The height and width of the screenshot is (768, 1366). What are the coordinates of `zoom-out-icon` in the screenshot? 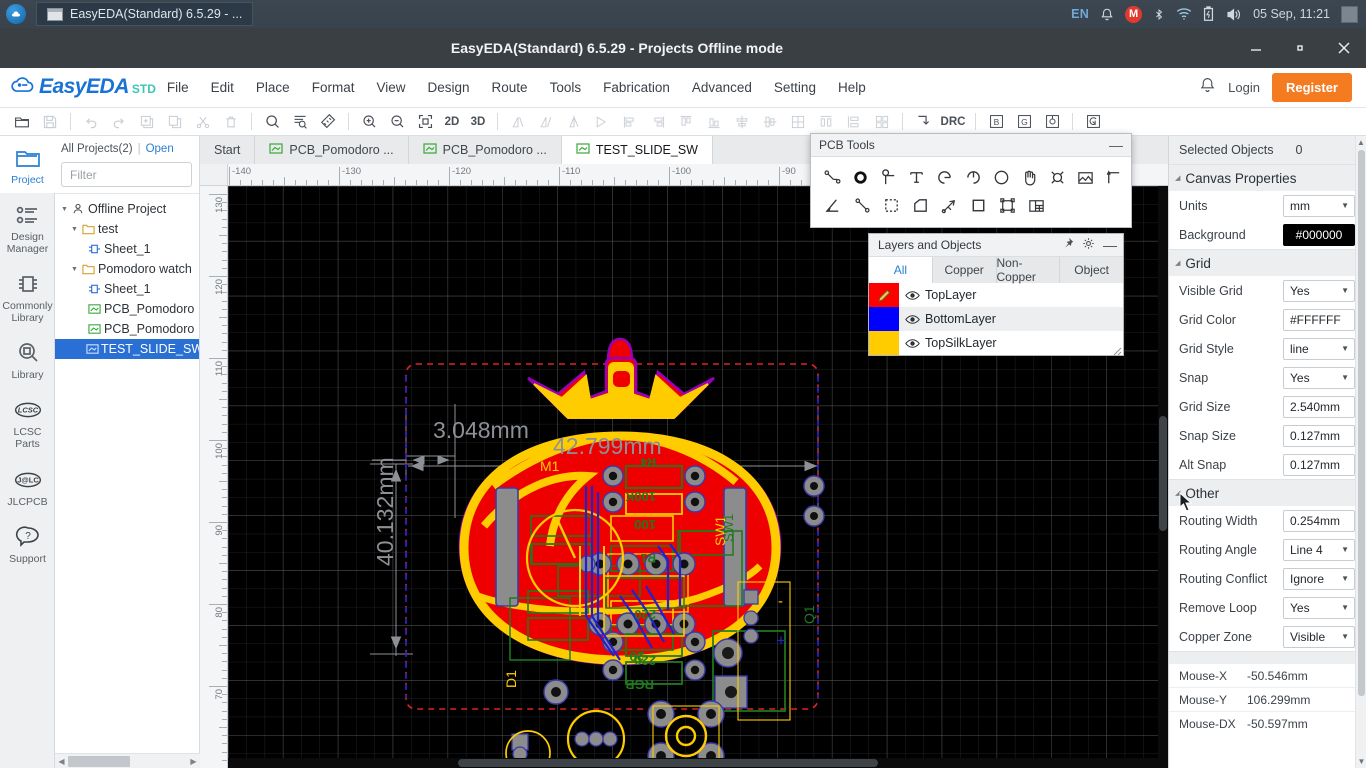 It's located at (397, 122).